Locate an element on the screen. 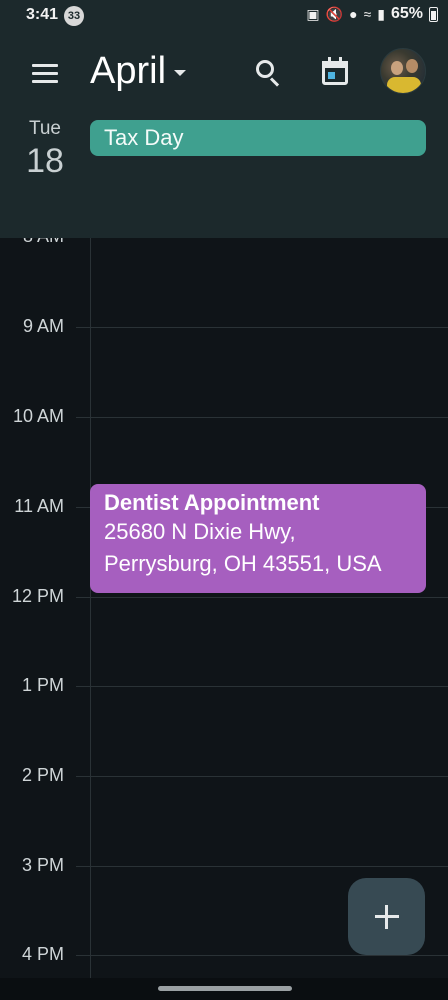 Image resolution: width=448 pixels, height=1000 pixels. status-time: 3:41 is located at coordinates (42, 14).